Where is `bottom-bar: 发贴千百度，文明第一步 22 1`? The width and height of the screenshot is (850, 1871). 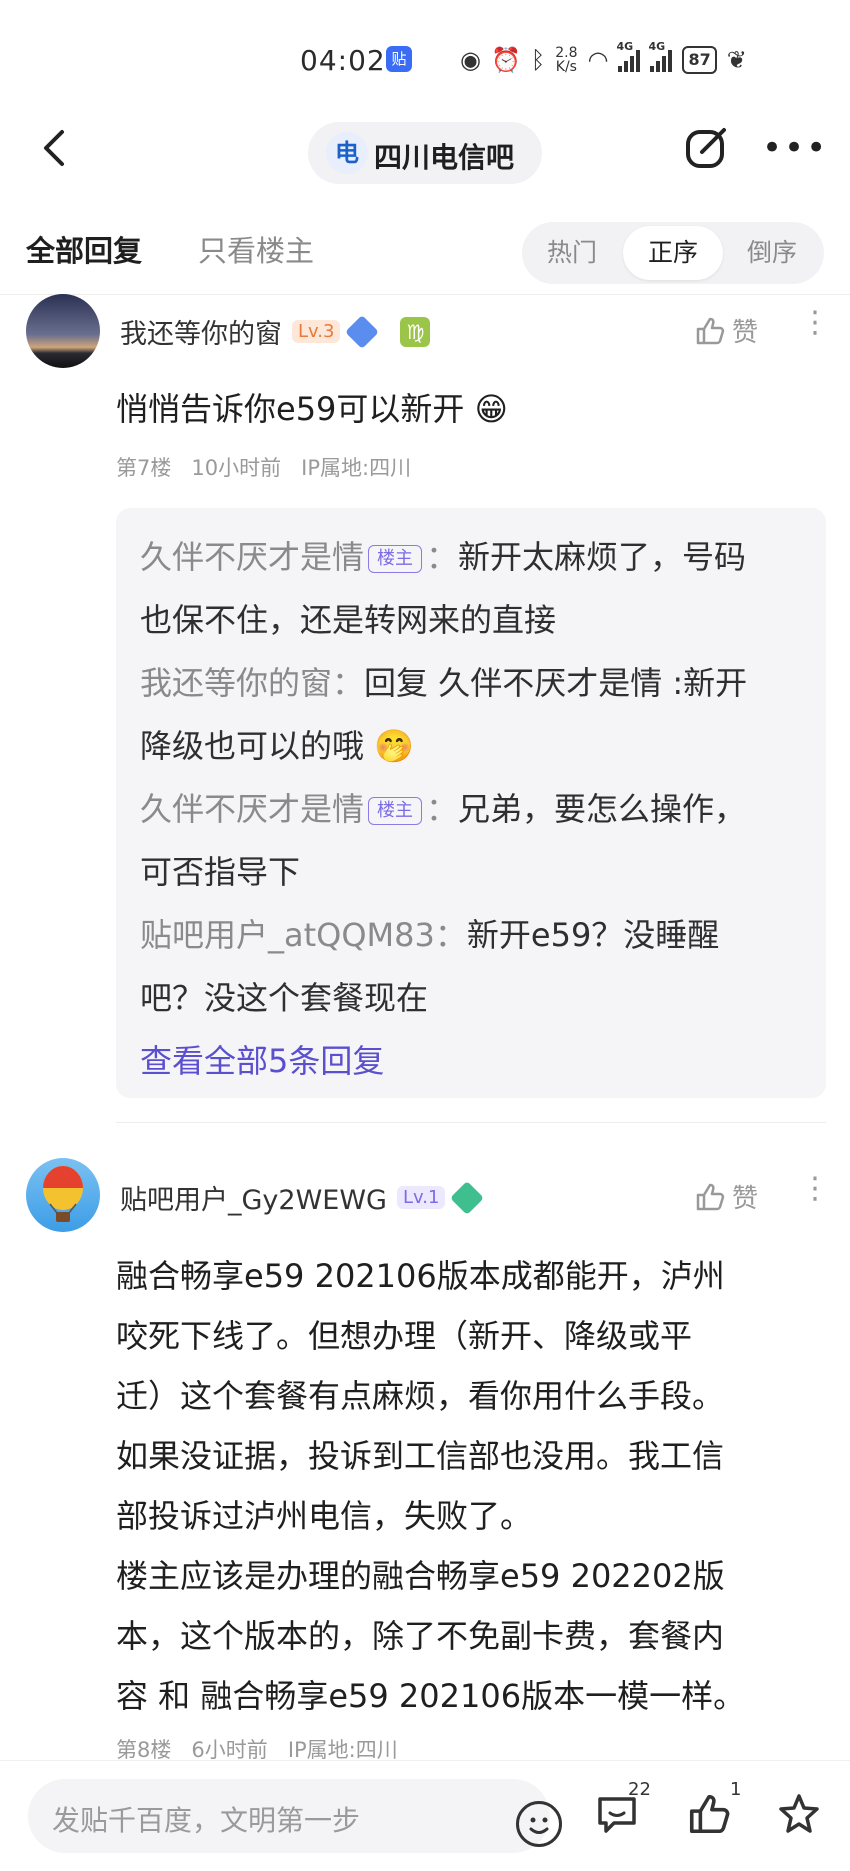 bottom-bar: 发贴千百度，文明第一步 22 1 is located at coordinates (425, 1815).